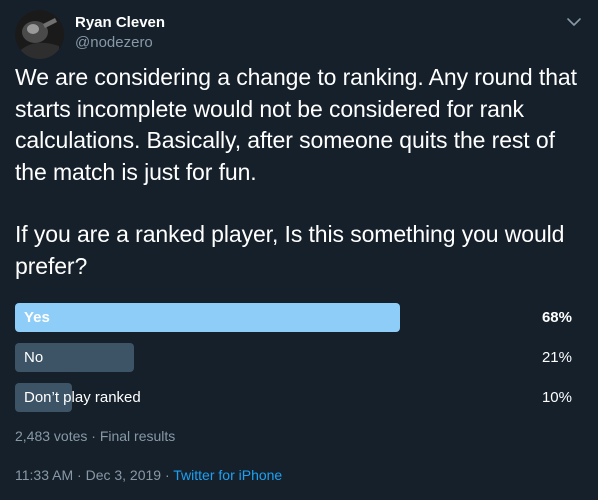 The height and width of the screenshot is (500, 598). I want to click on poll-option-no: No 21%, so click(293, 357).